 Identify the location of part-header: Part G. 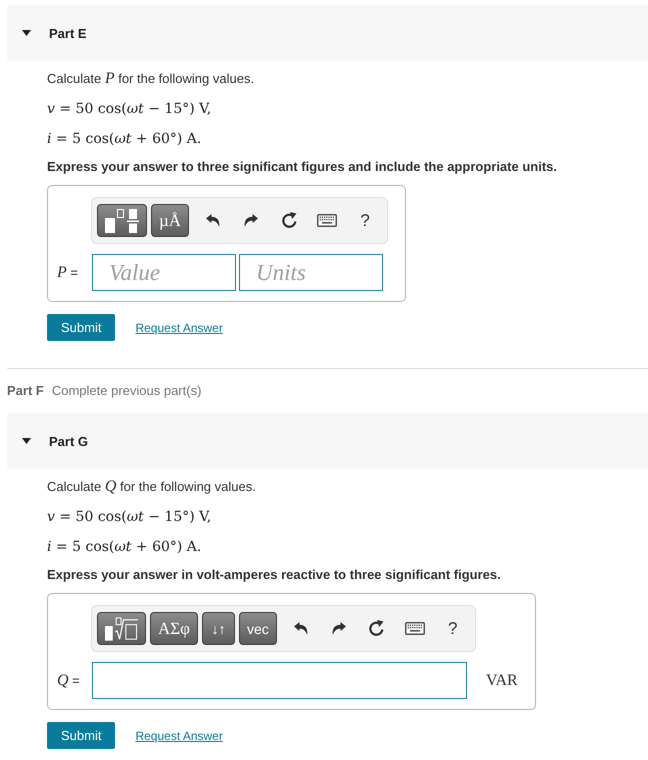
(327, 441).